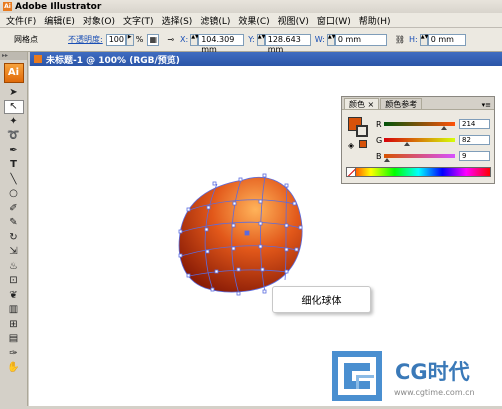 The width and height of the screenshot is (502, 409). Describe the element at coordinates (266, 59) in the screenshot. I see `document-title-bar: 未标题-1 @ 100% (RGB/预览)` at that location.